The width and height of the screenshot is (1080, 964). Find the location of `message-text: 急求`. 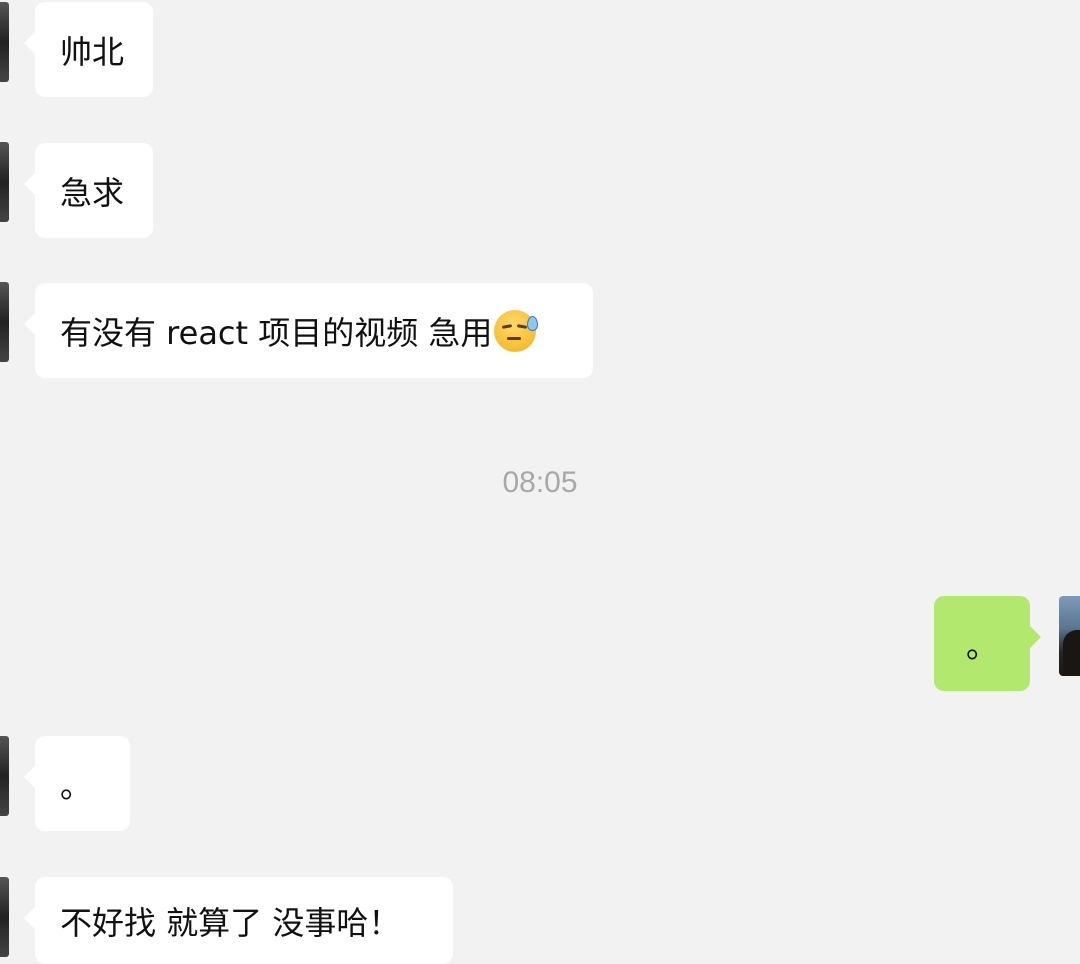

message-text: 急求 is located at coordinates (92, 192).